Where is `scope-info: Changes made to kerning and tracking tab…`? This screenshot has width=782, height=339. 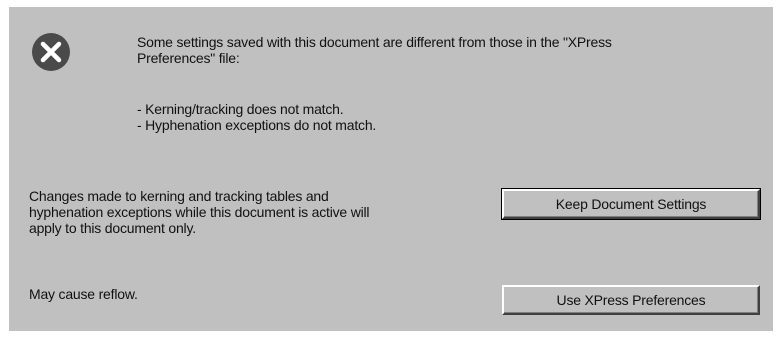 scope-info: Changes made to kerning and tracking tab… is located at coordinates (259, 212).